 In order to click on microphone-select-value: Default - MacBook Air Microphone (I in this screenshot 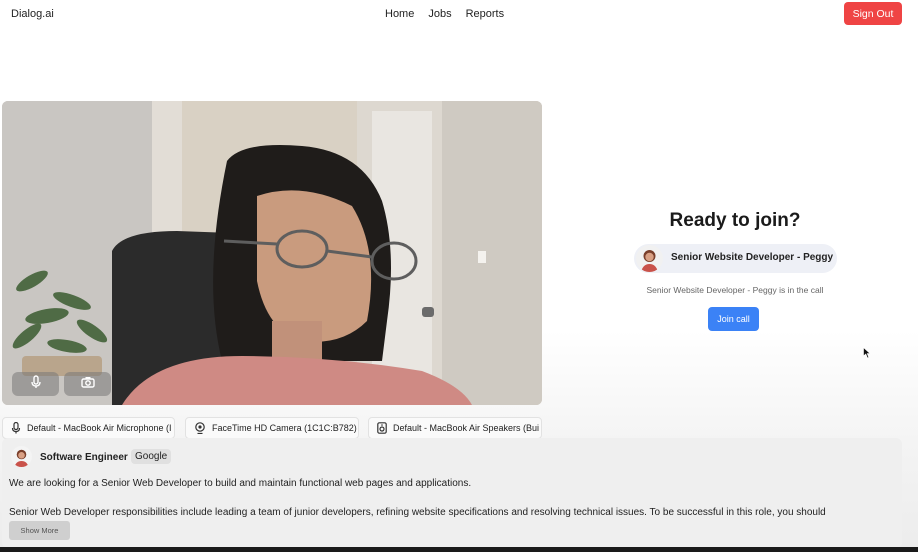, I will do `click(99, 428)`.